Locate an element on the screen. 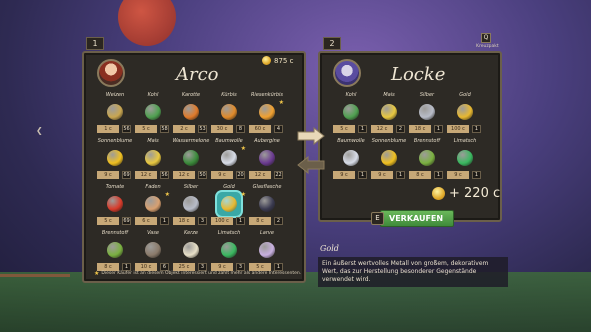  q-key-hint: Q is located at coordinates (486, 38).